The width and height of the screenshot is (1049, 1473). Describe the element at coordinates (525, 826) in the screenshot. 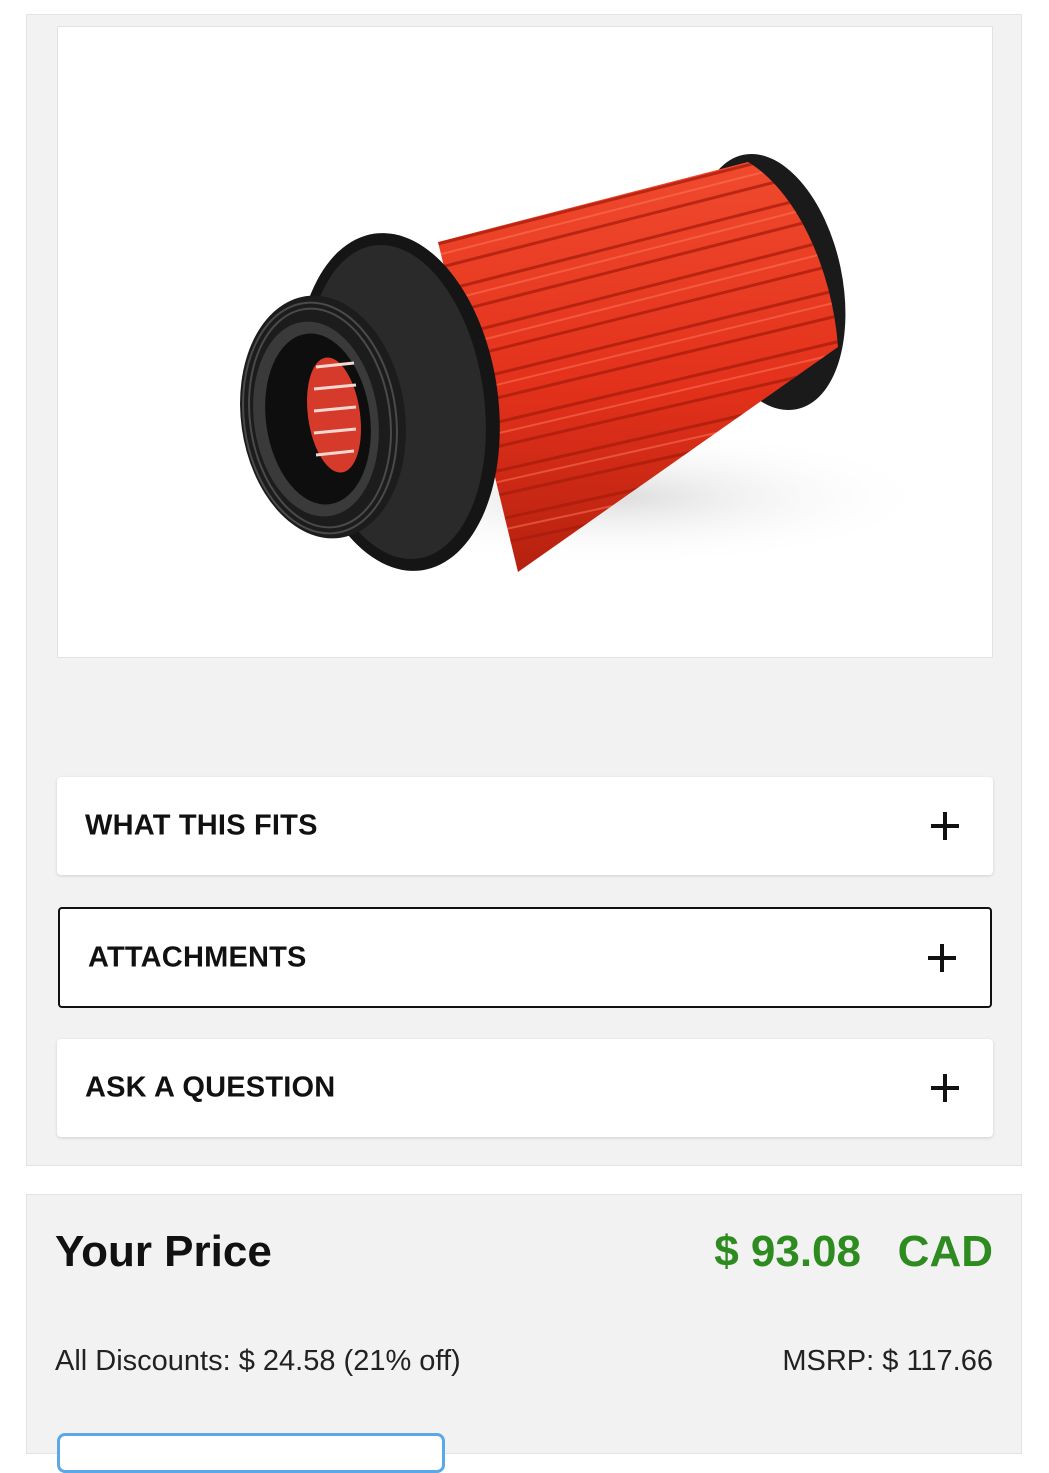

I see `accordion-what-this-fits: WHAT THIS FITS` at that location.